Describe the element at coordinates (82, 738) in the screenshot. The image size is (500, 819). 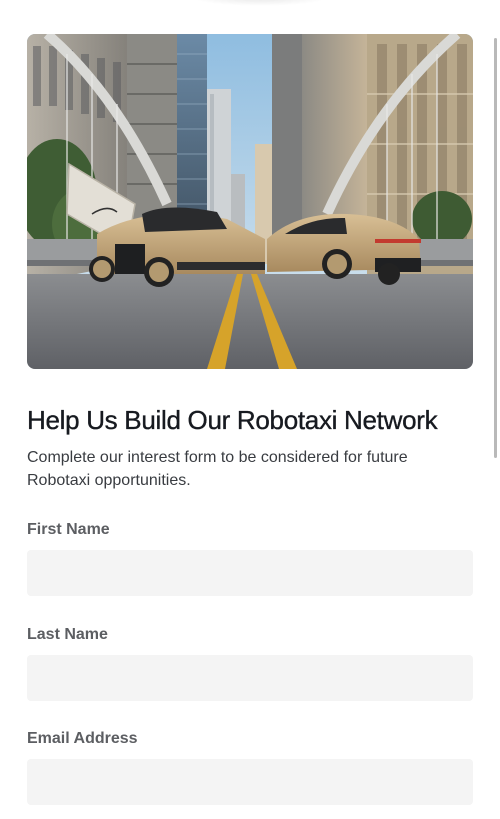
I see `email-address-label: Email Address` at that location.